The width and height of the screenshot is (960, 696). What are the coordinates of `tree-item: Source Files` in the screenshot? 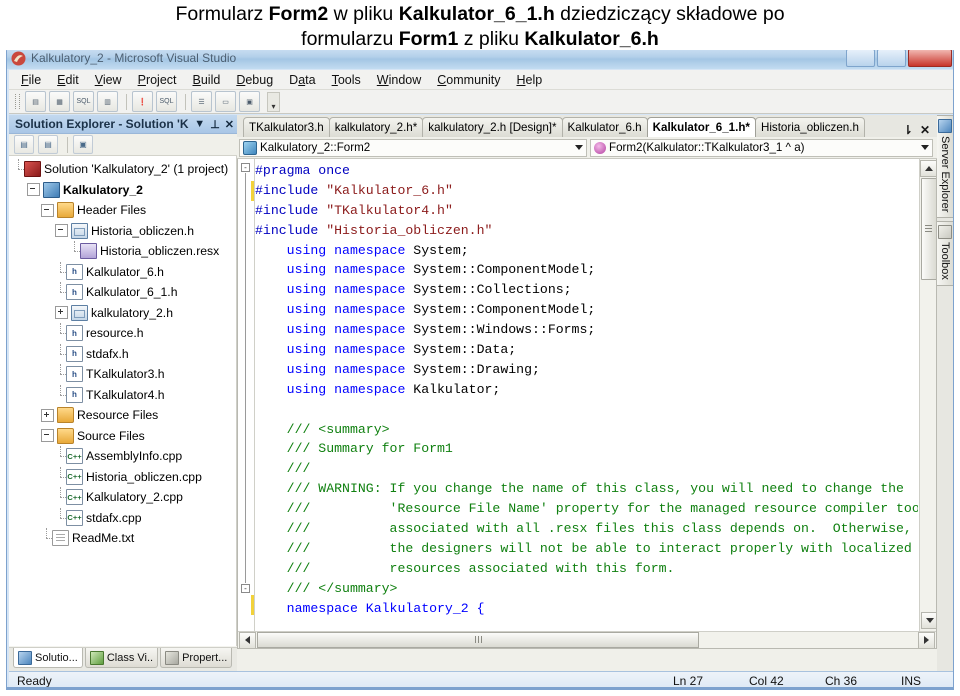 It's located at (122, 436).